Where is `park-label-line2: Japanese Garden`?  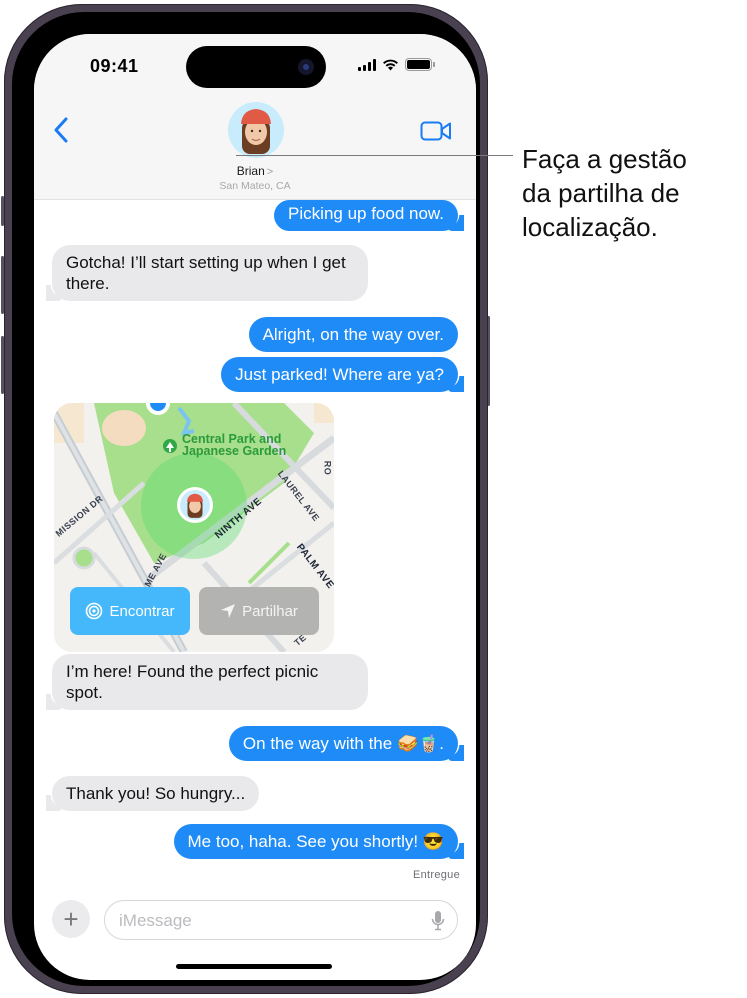 park-label-line2: Japanese Garden is located at coordinates (234, 451).